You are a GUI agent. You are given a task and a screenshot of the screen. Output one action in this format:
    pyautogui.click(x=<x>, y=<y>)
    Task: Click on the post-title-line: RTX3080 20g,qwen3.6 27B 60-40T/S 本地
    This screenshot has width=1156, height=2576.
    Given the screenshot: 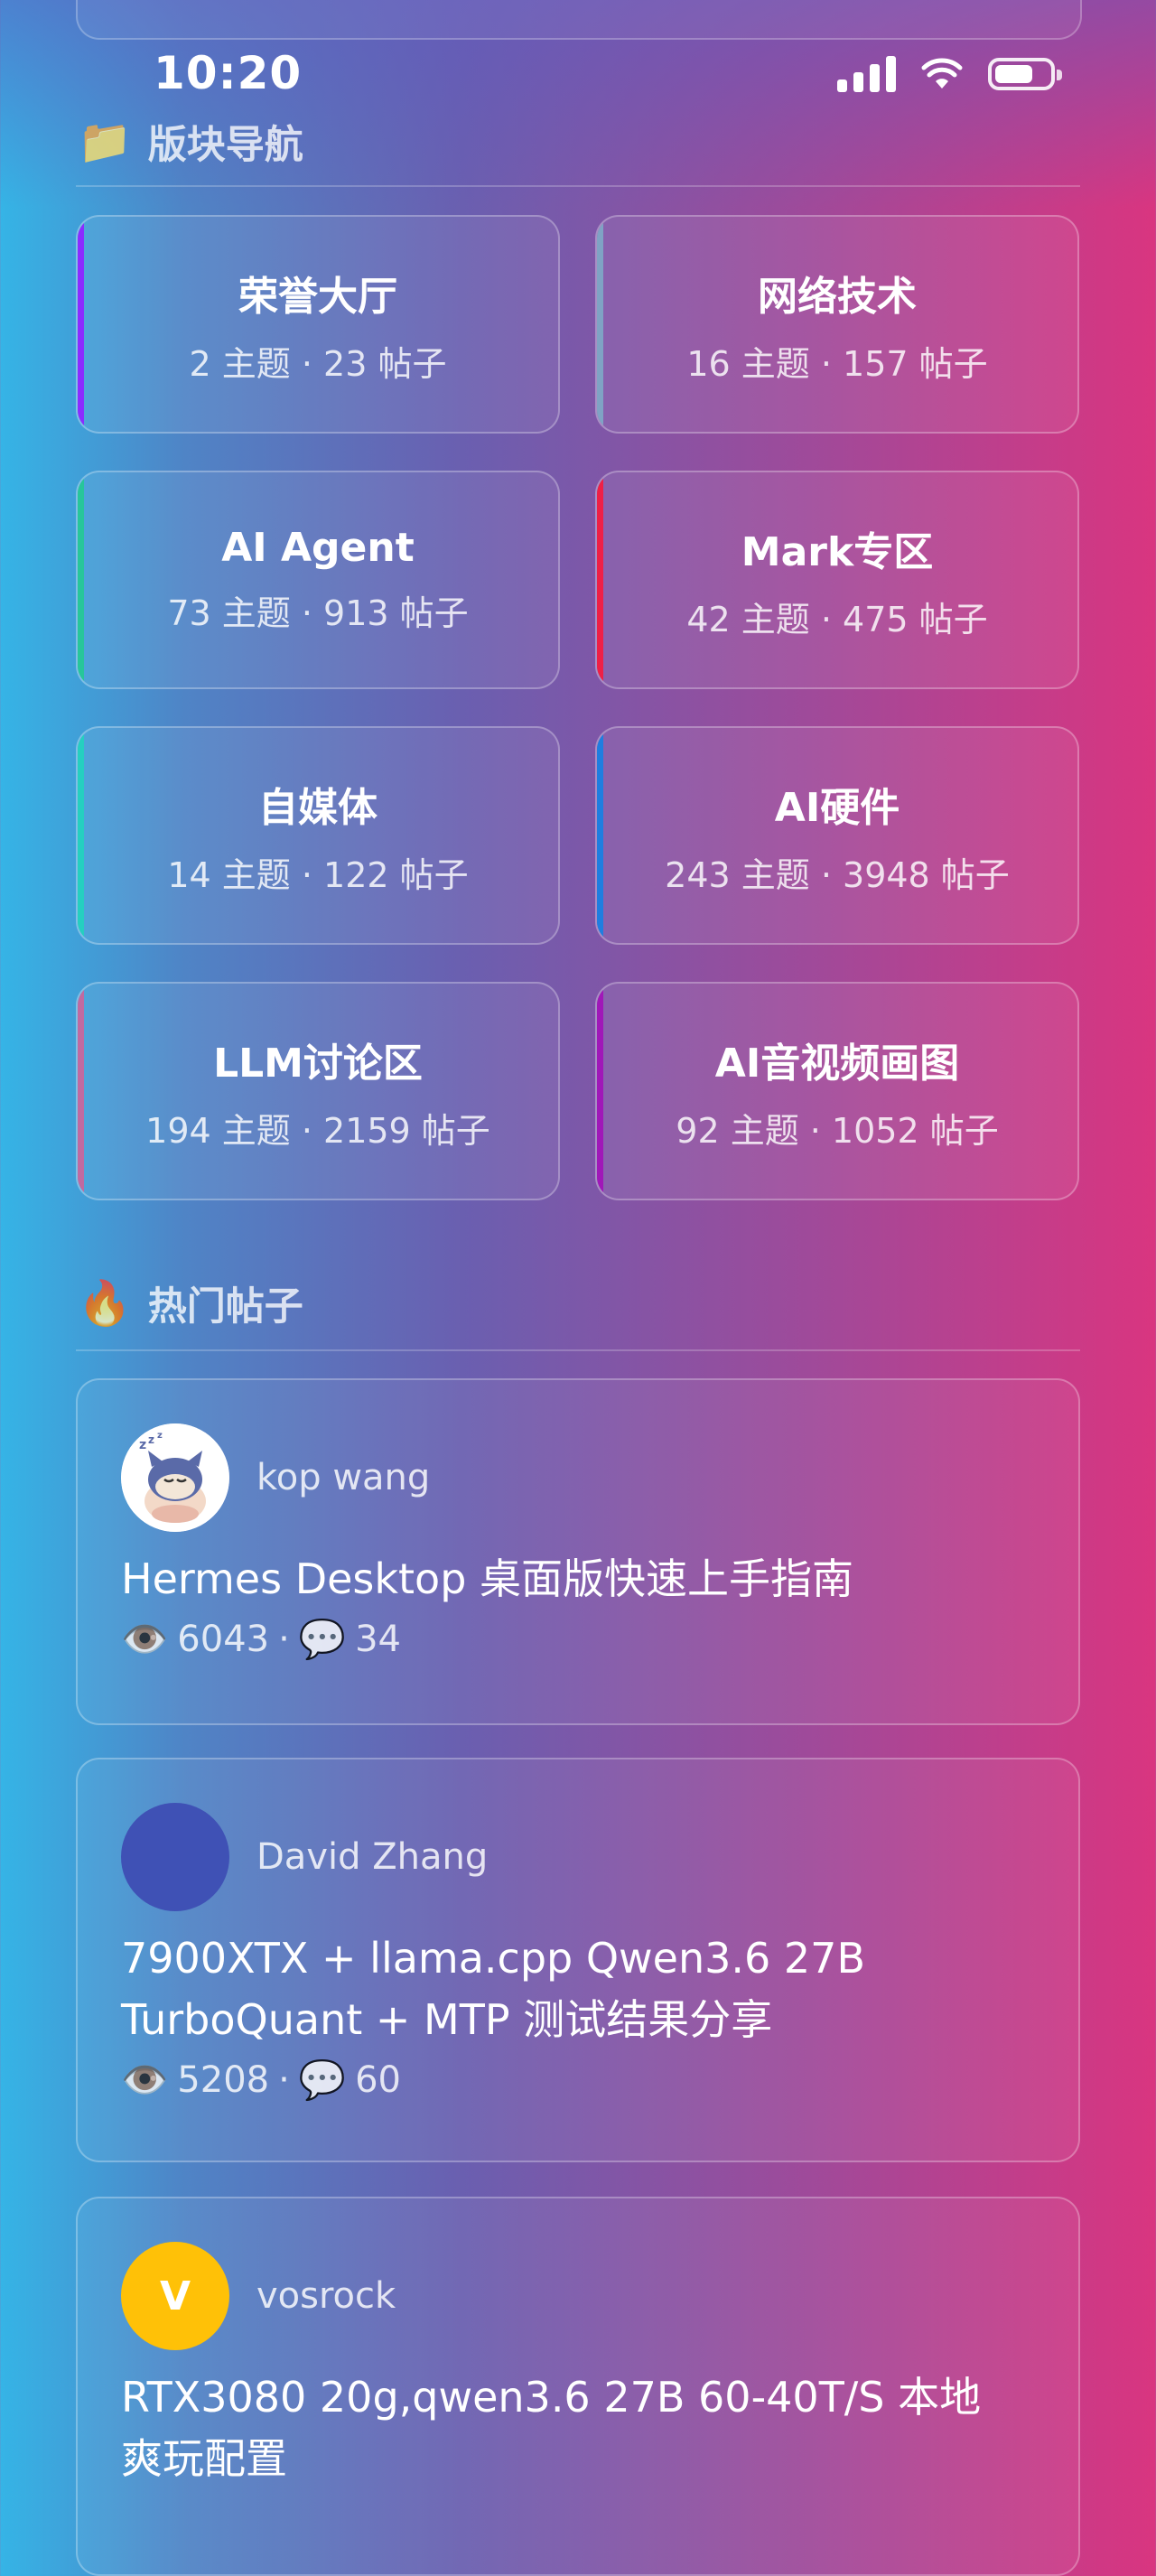 What is the action you would take?
    pyautogui.click(x=552, y=2397)
    